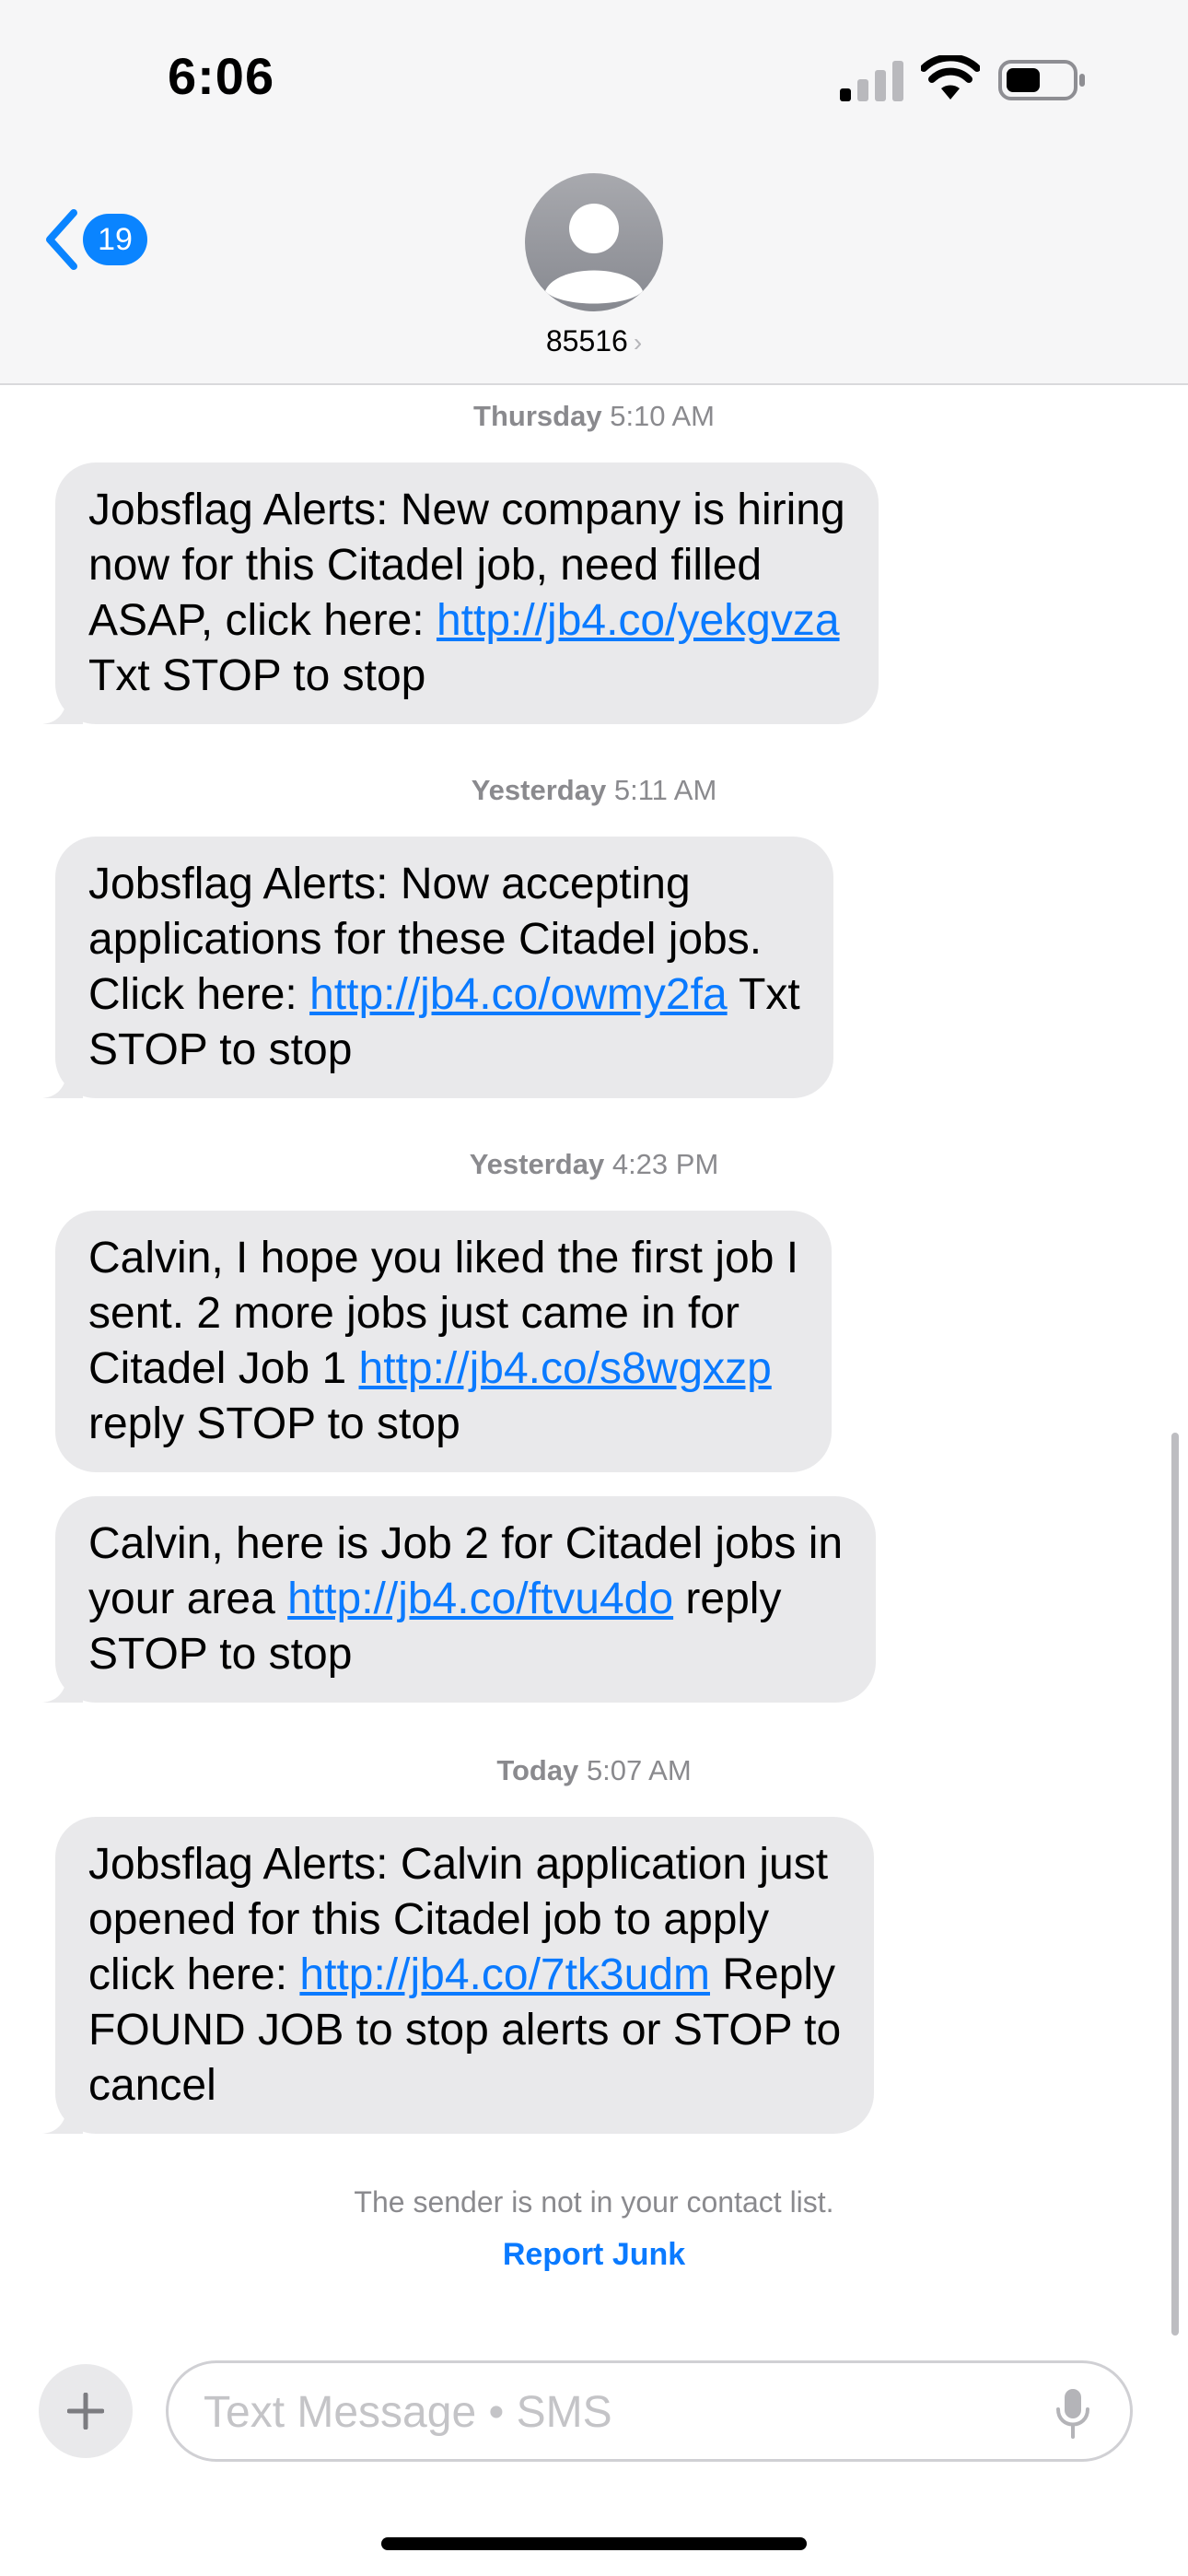 The width and height of the screenshot is (1188, 2576). What do you see at coordinates (115, 239) in the screenshot?
I see `unread-count-badge: 19` at bounding box center [115, 239].